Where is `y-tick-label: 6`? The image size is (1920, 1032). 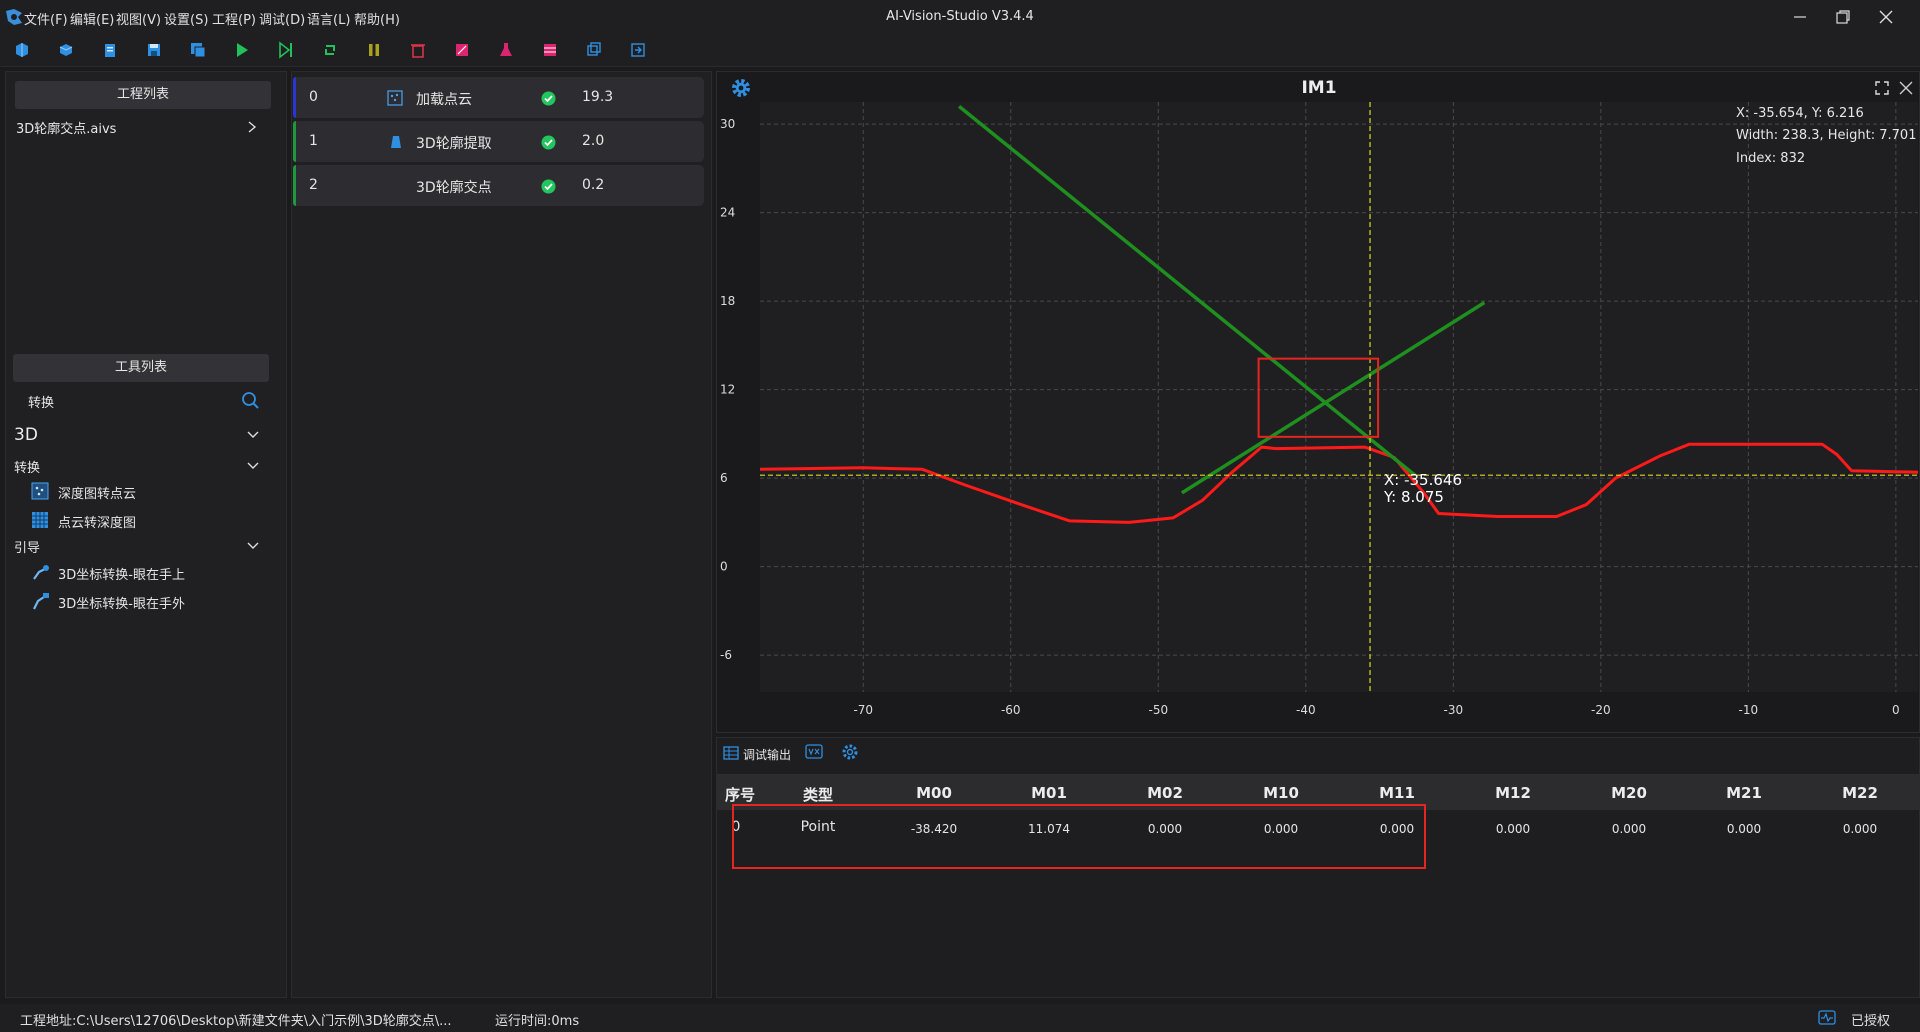
y-tick-label: 6 is located at coordinates (724, 478).